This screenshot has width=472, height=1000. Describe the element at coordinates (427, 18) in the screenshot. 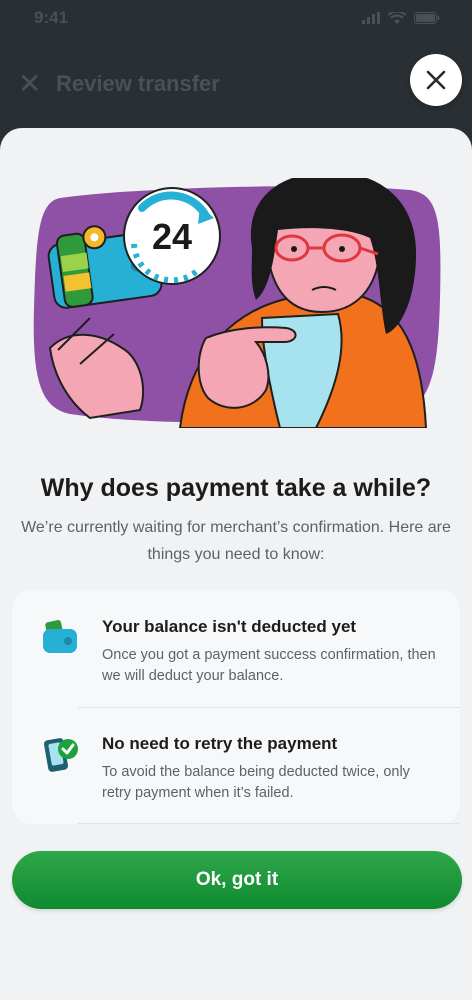

I see `battery-icon` at that location.